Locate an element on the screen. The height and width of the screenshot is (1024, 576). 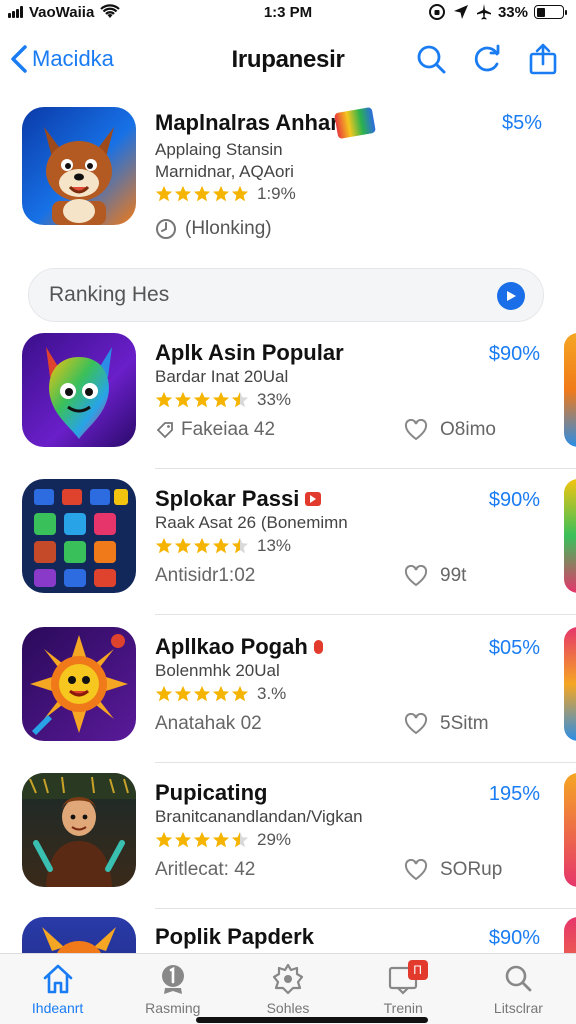
chevron-left-icon is located at coordinates (19, 59).